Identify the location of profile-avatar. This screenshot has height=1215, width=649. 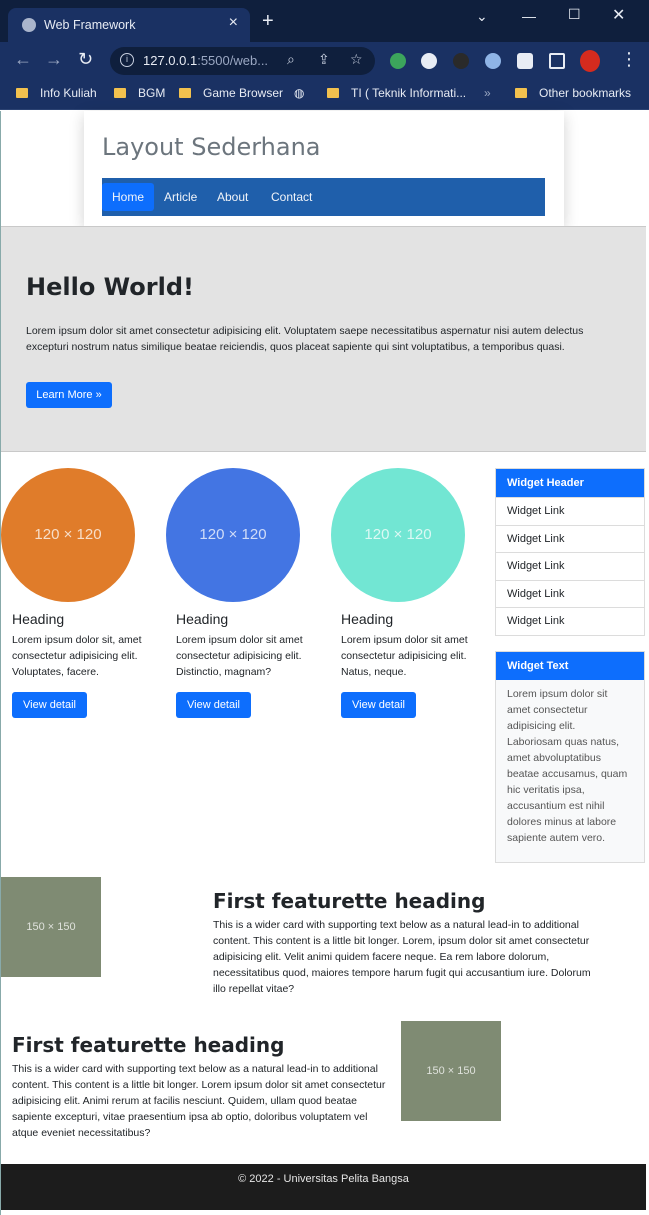
(590, 61).